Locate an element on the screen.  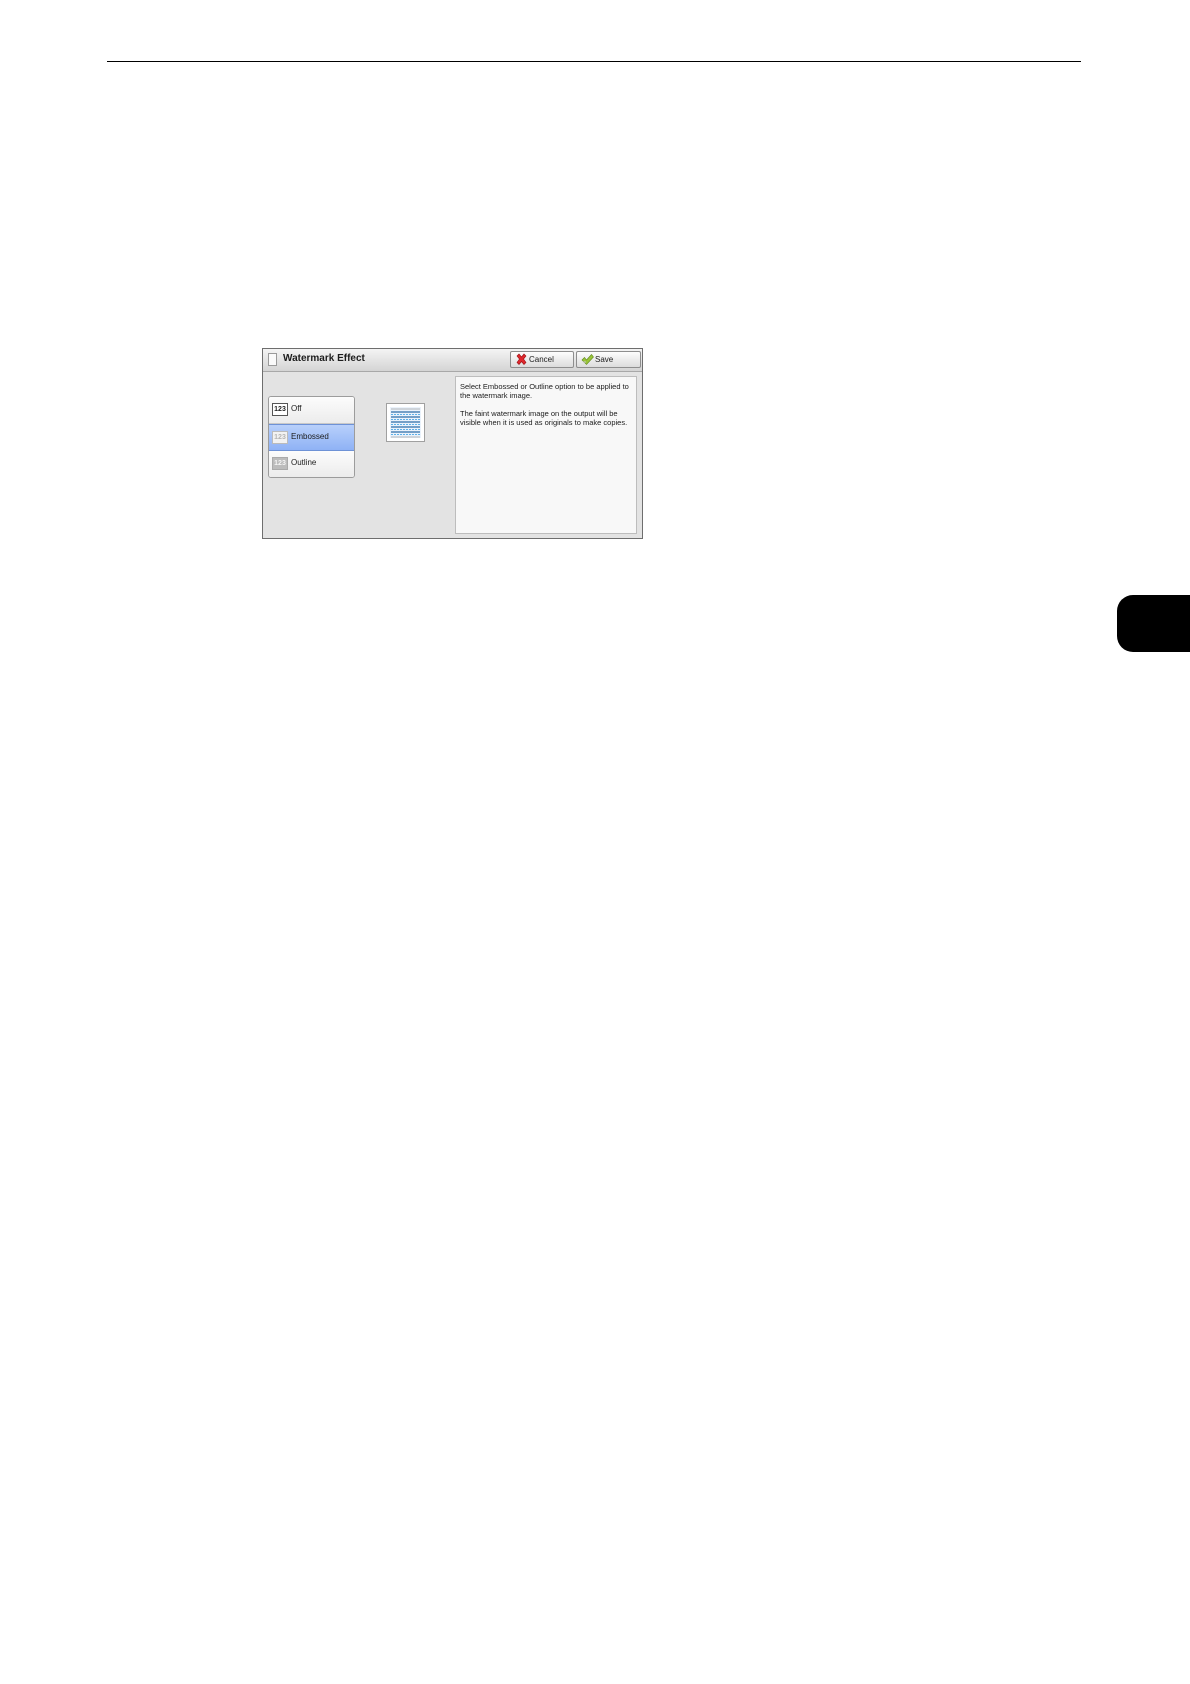
save-button: Save is located at coordinates (608, 359).